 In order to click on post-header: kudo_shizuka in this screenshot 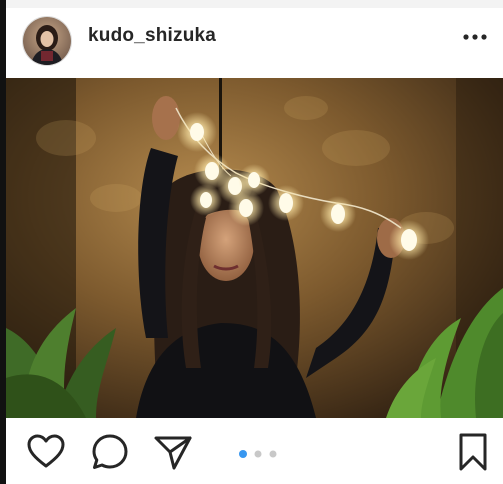, I will do `click(254, 43)`.